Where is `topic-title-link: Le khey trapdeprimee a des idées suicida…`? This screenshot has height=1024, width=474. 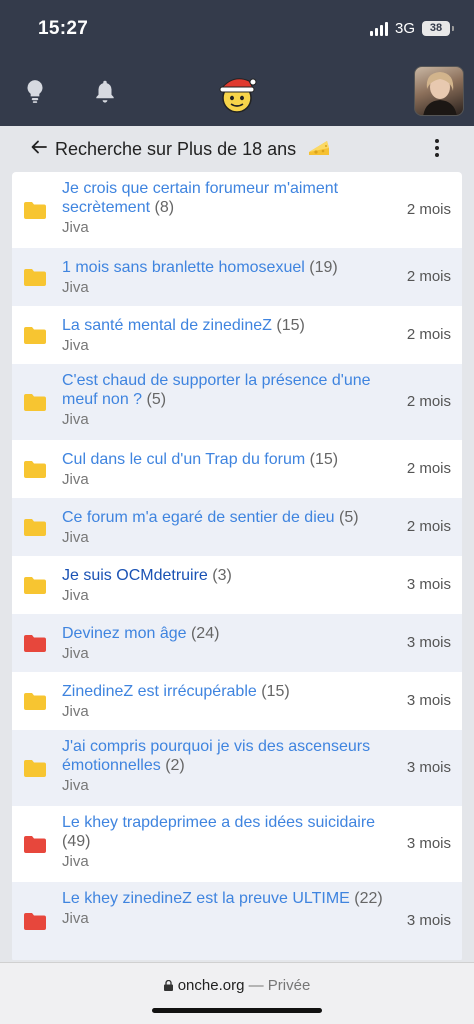
topic-title-link: Le khey trapdeprimee a des idées suicida… is located at coordinates (218, 822).